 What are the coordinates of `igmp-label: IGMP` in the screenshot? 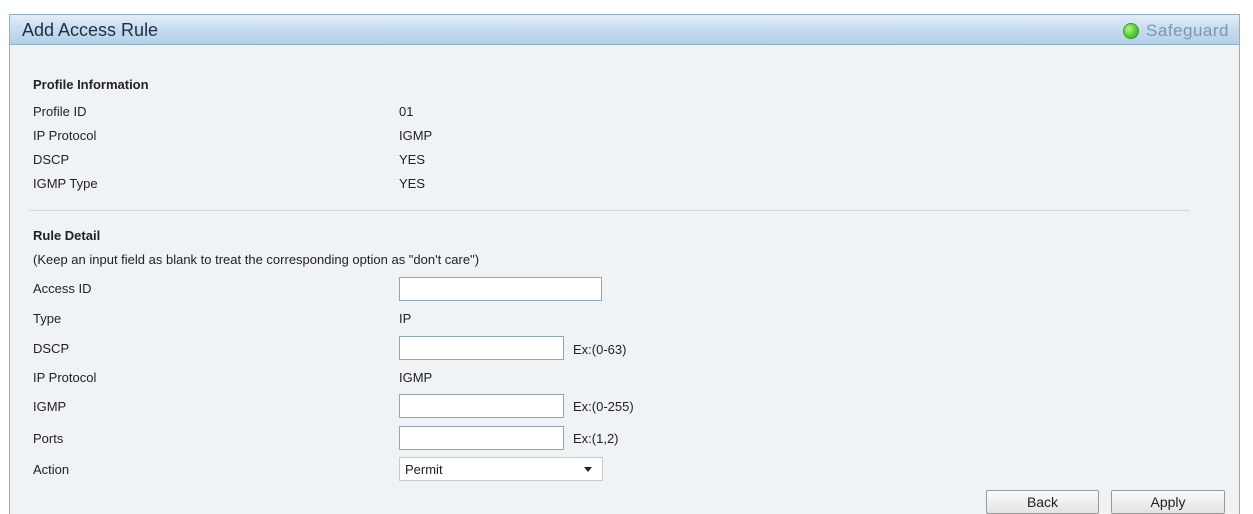 It's located at (50, 406).